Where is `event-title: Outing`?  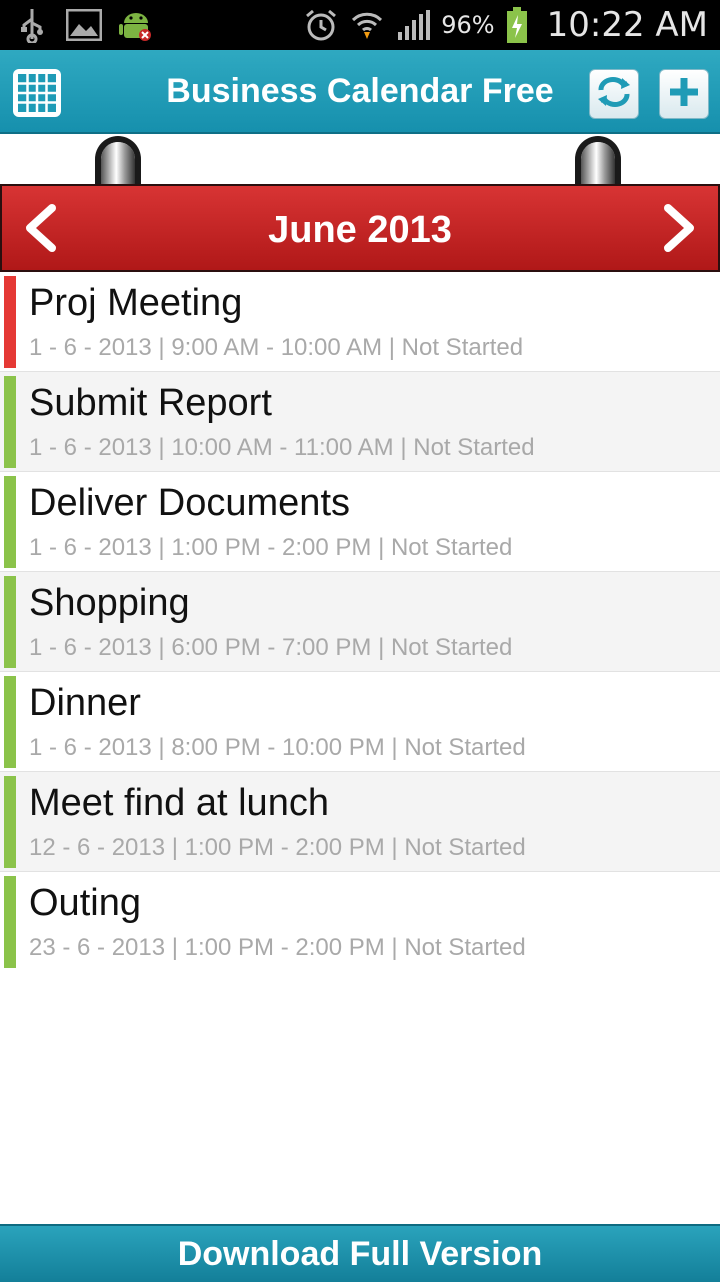
event-title: Outing is located at coordinates (85, 903).